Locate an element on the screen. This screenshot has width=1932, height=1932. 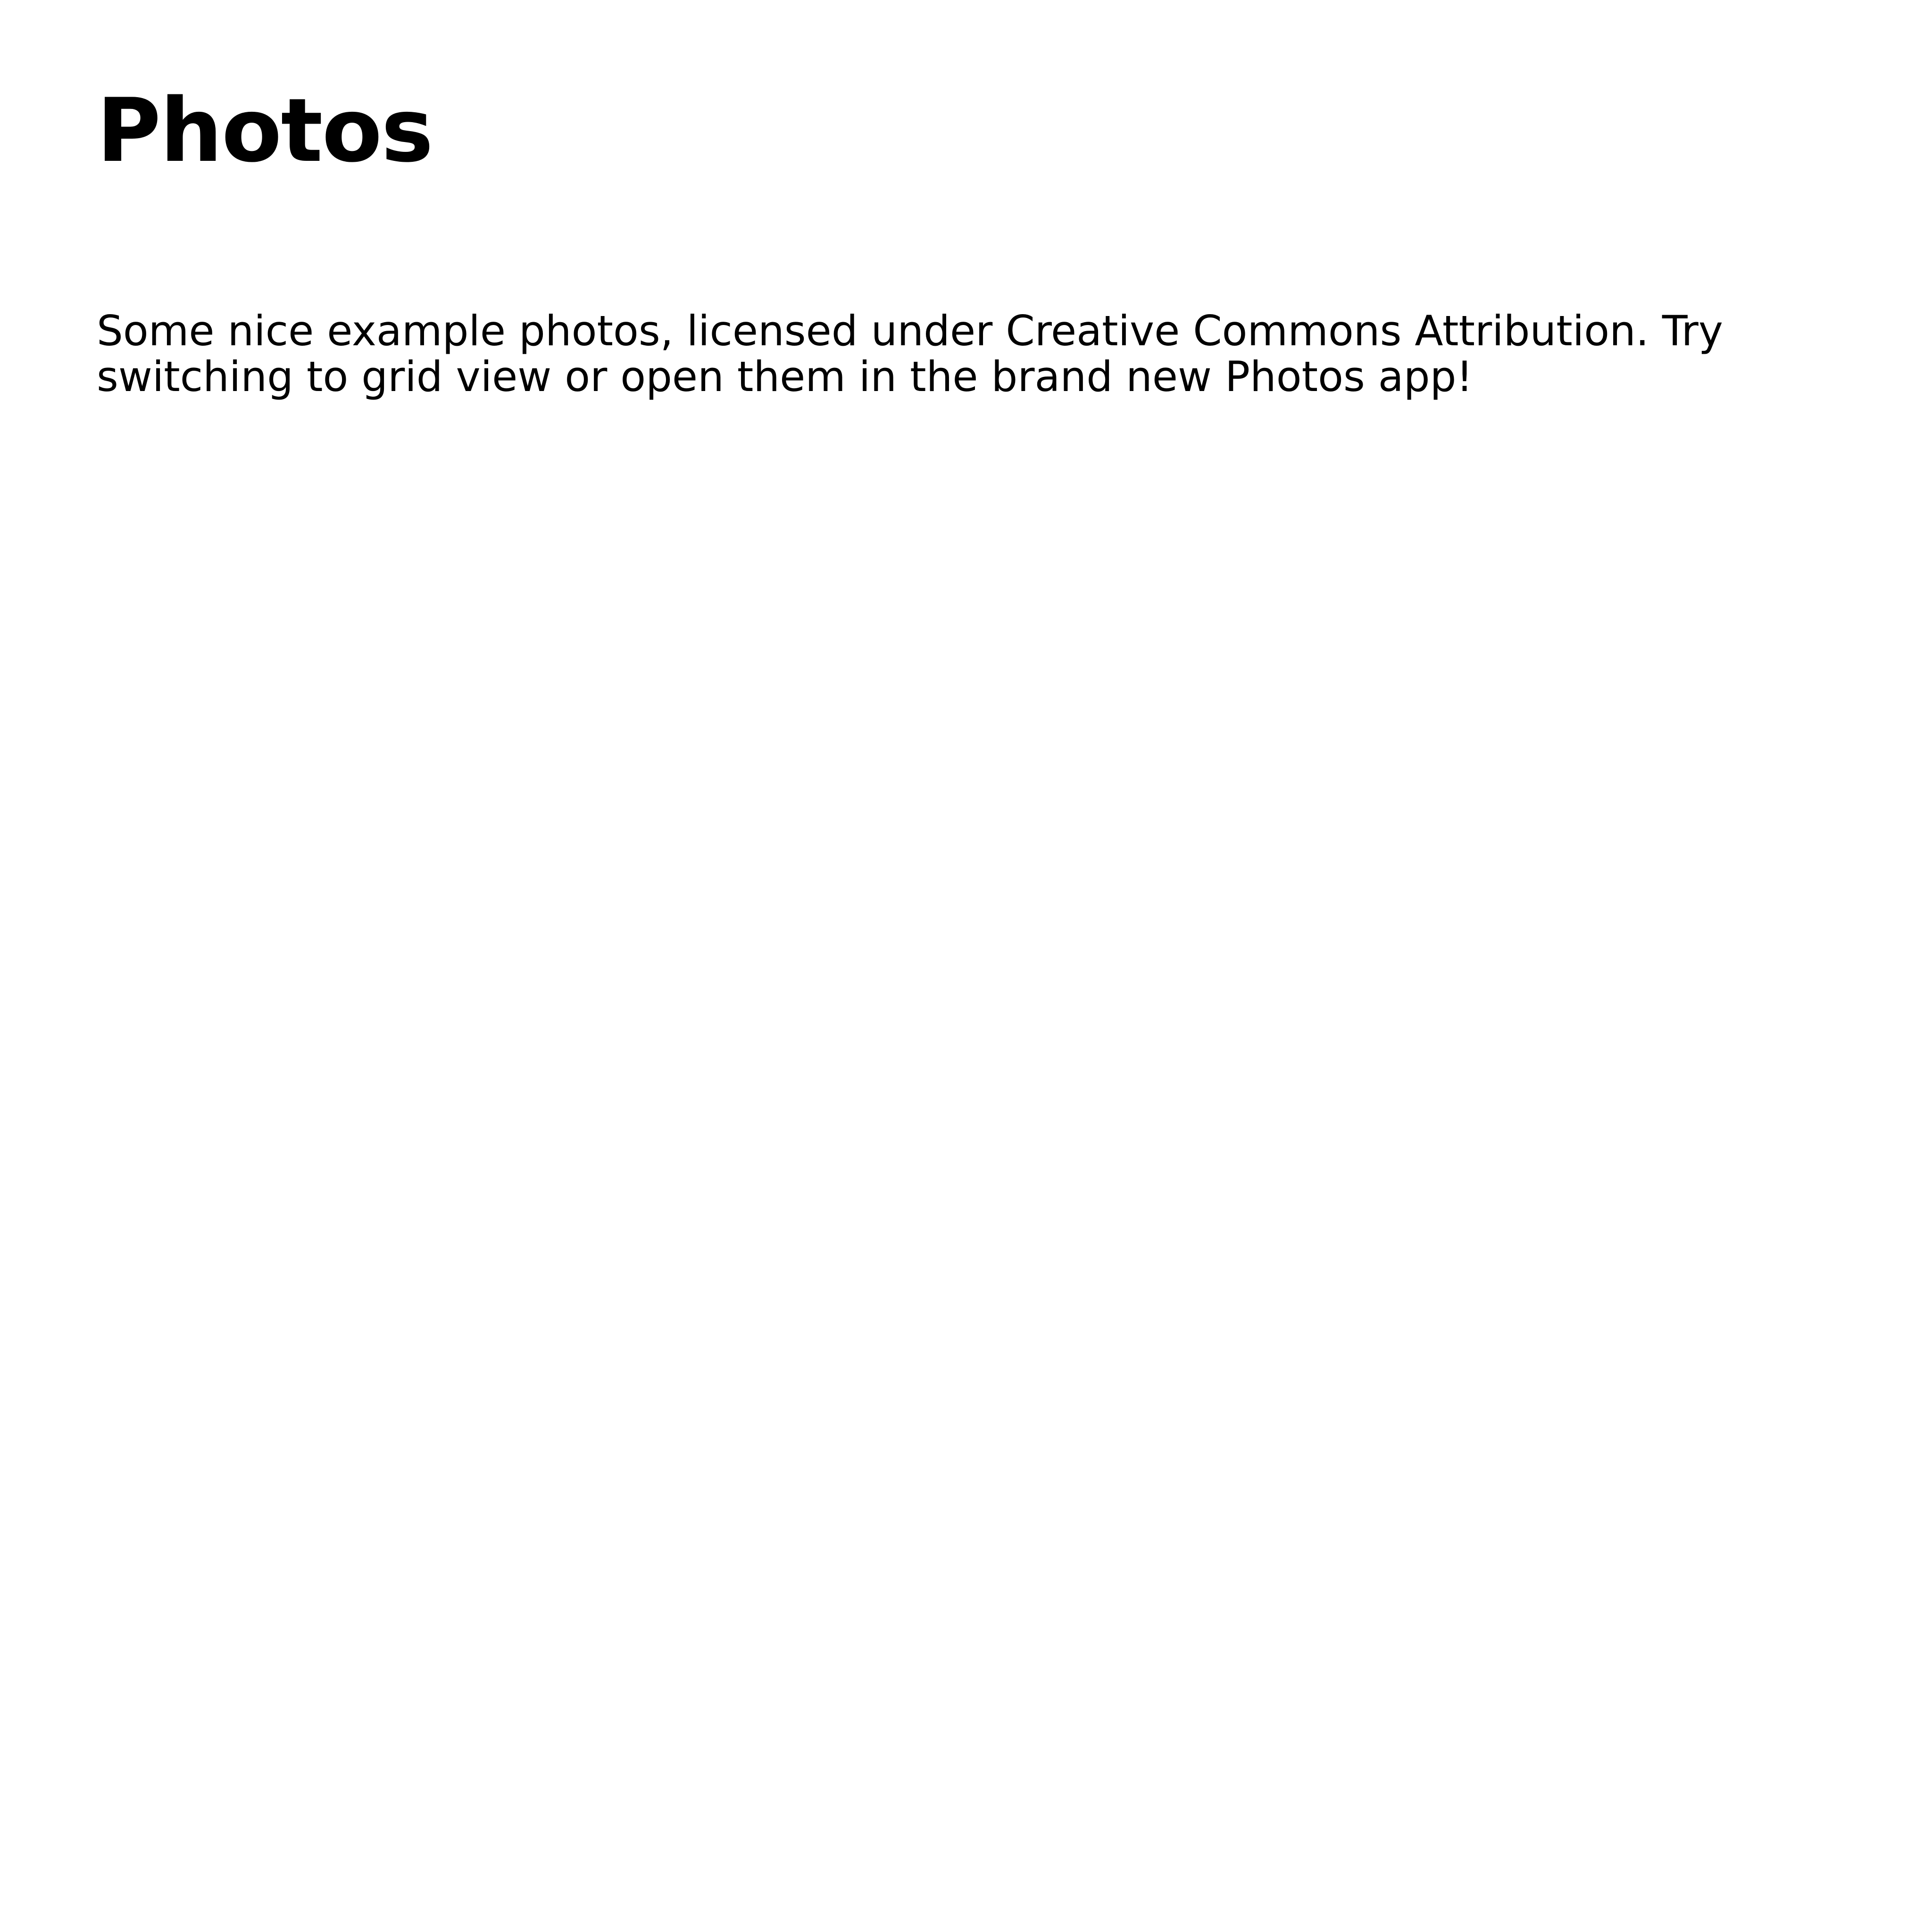
page-title: Photos is located at coordinates (265, 130).